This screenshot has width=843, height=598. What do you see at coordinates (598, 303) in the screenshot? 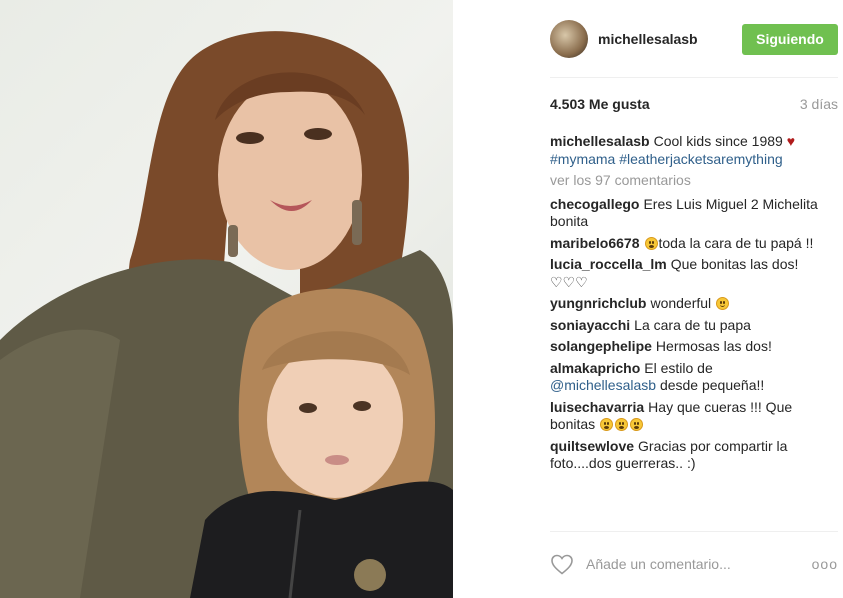
I see `comment-username: yungnrichclub` at bounding box center [598, 303].